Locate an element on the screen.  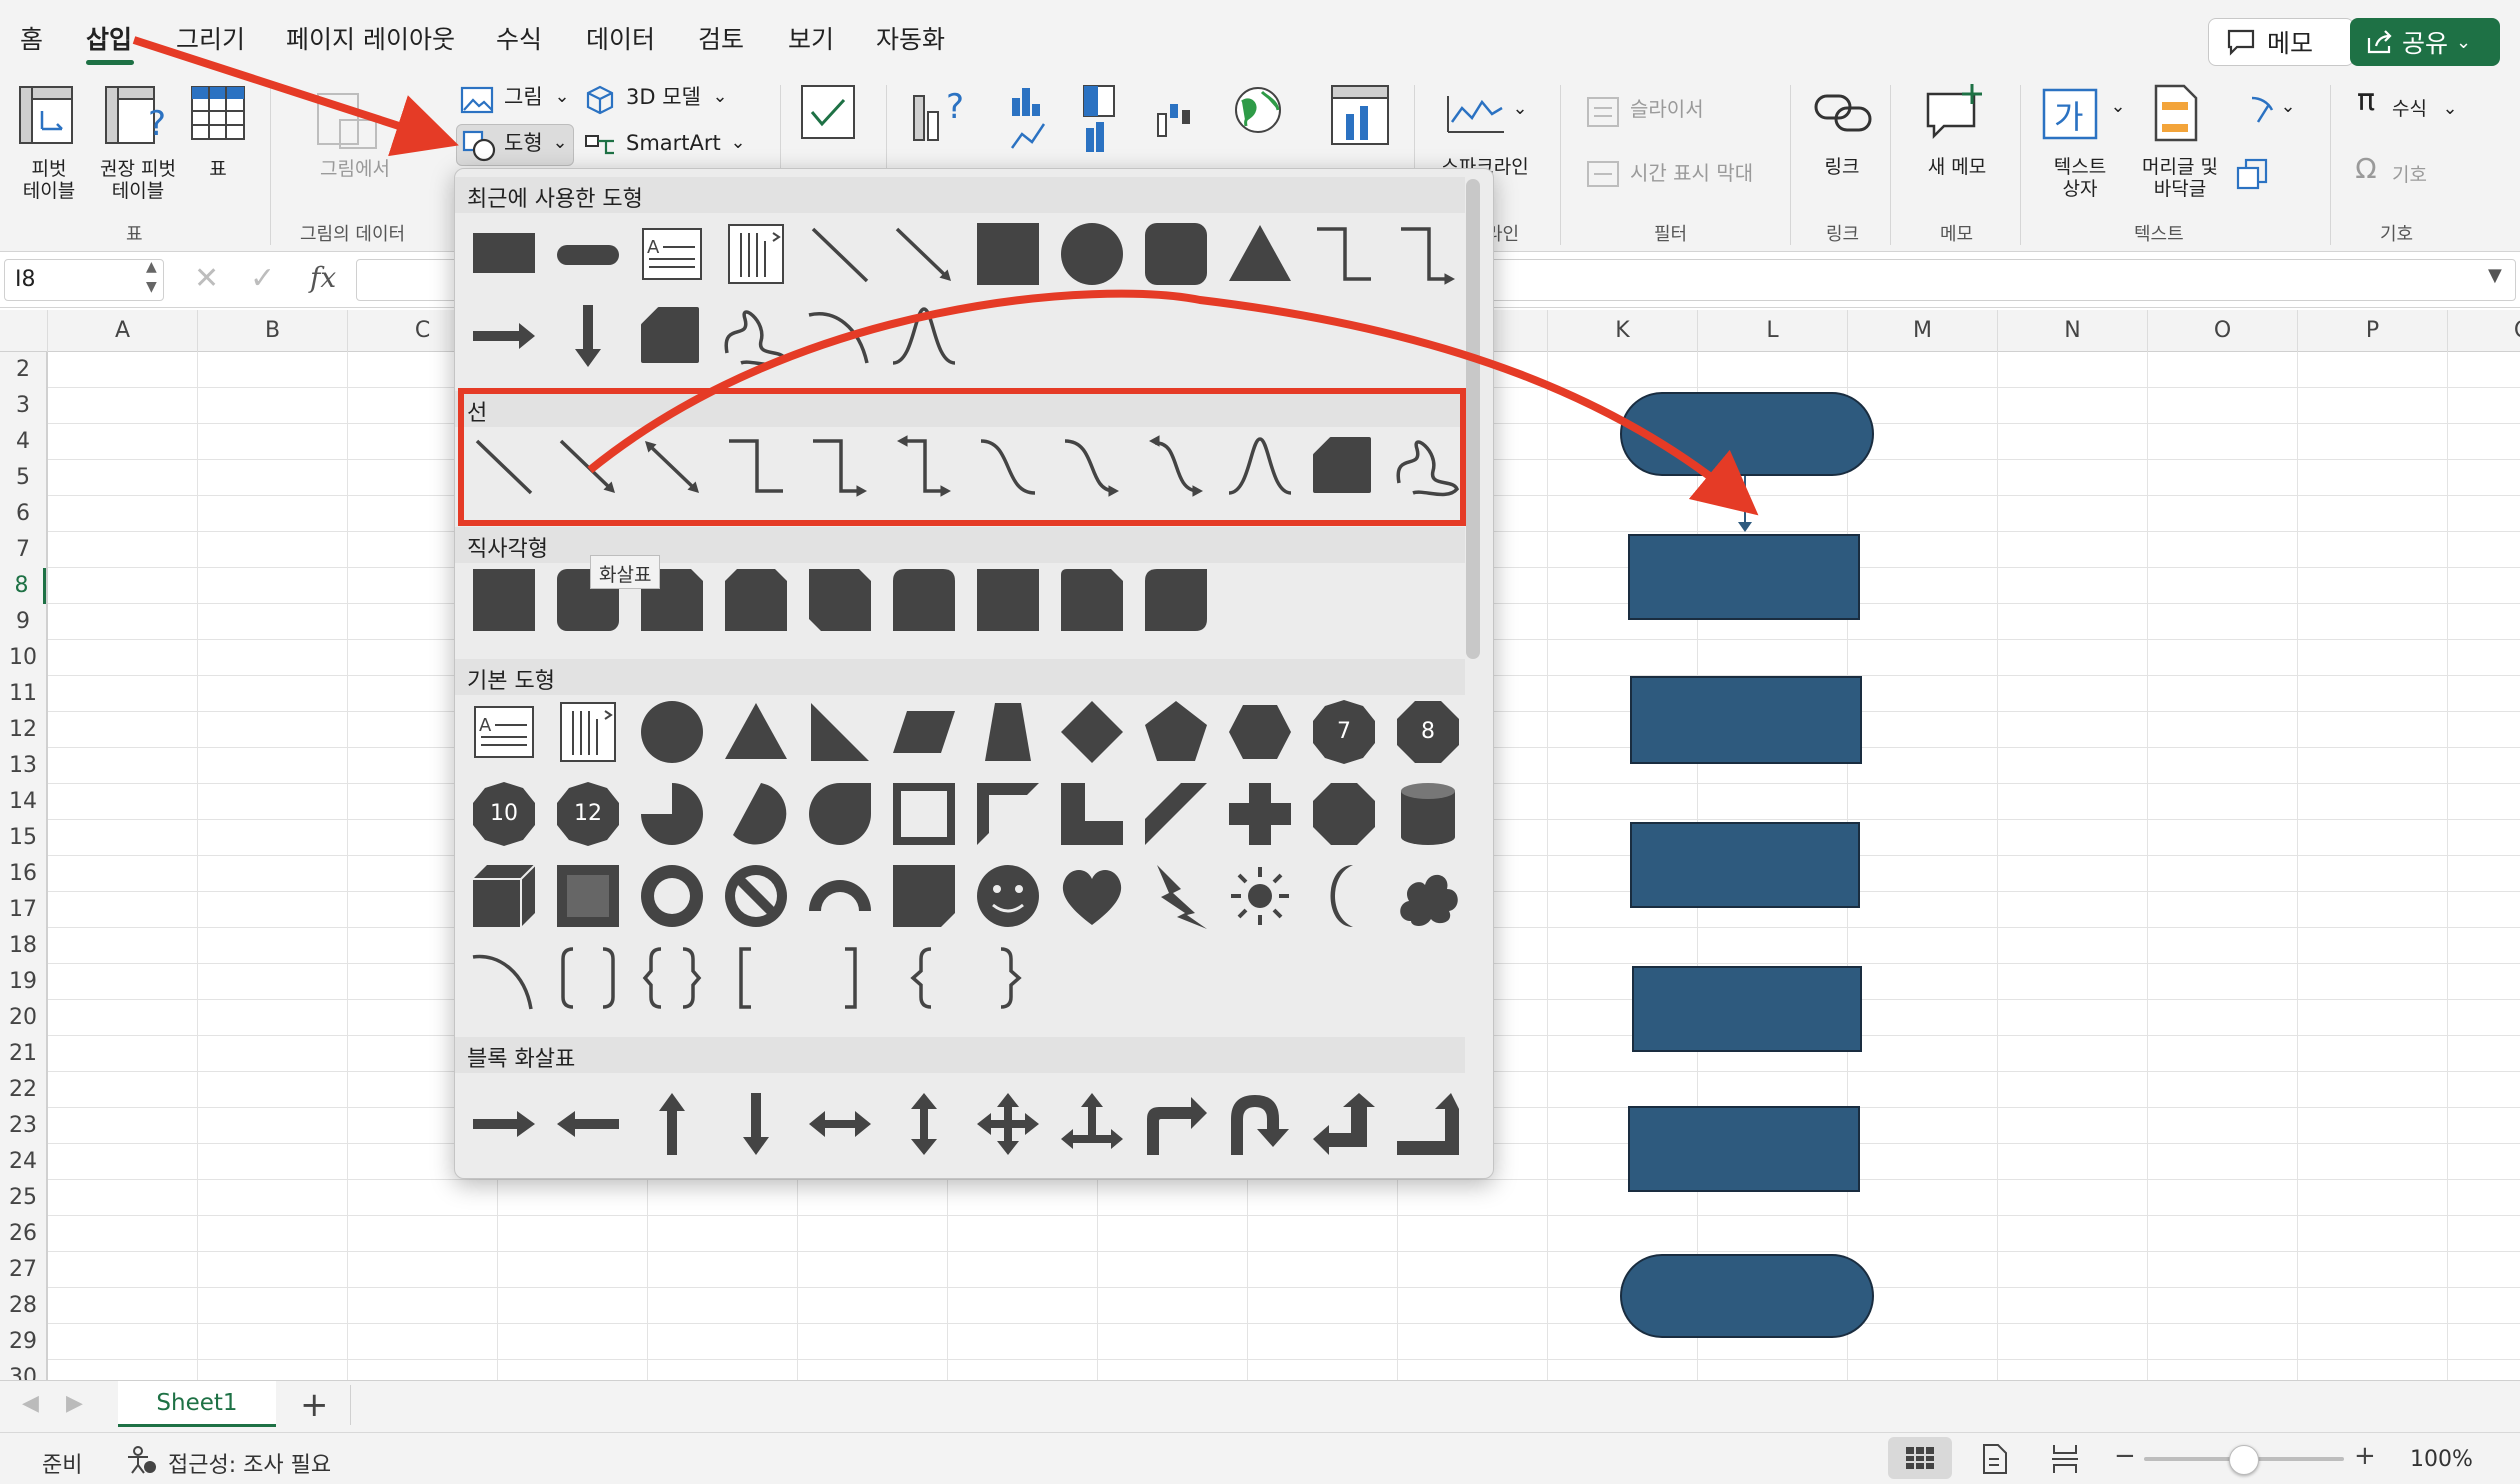
row-header: 29 is located at coordinates (23, 1342).